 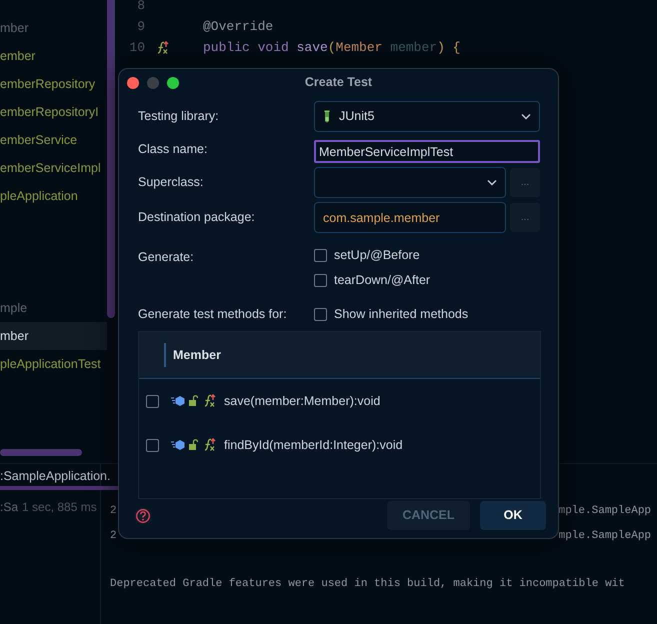 What do you see at coordinates (171, 183) in the screenshot?
I see `field-label: Superclass:` at bounding box center [171, 183].